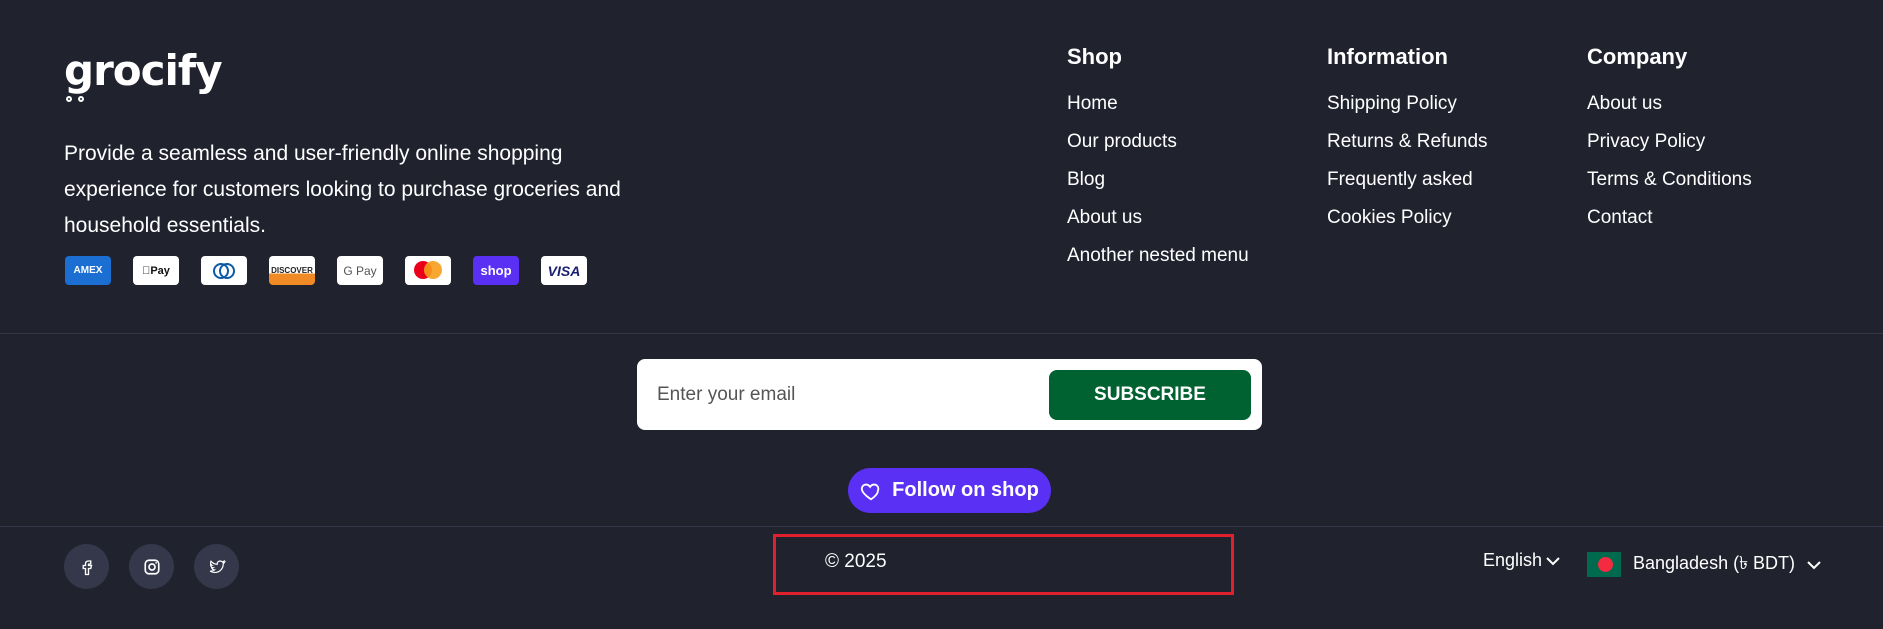  I want to click on twitter-link, so click(216, 566).